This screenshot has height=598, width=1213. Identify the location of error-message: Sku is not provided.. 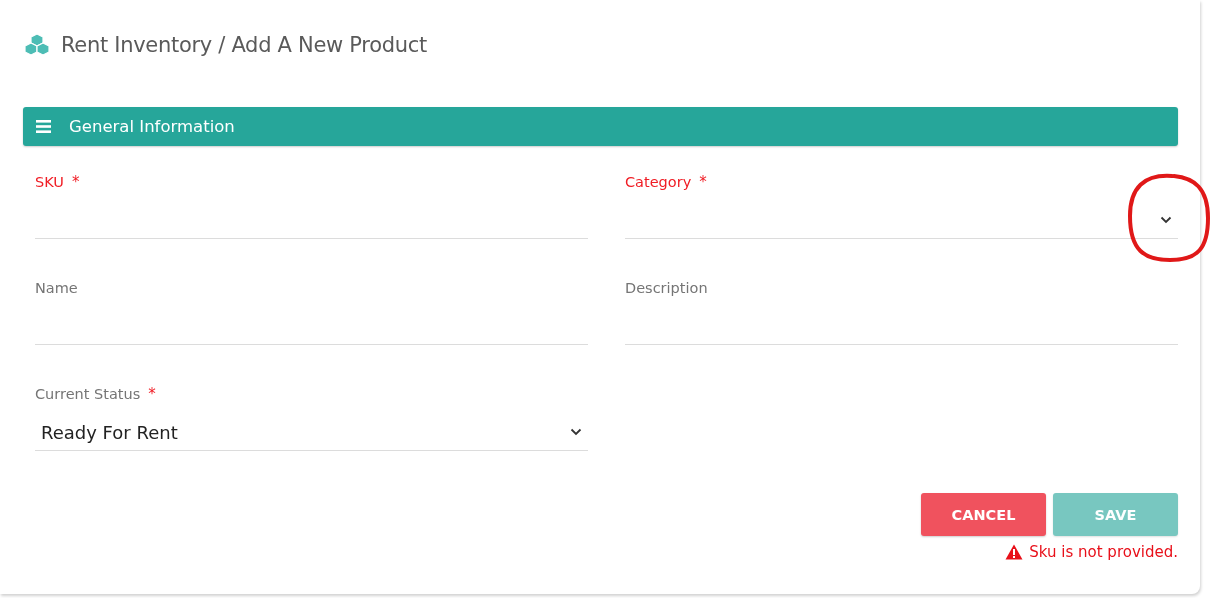
(1103, 552).